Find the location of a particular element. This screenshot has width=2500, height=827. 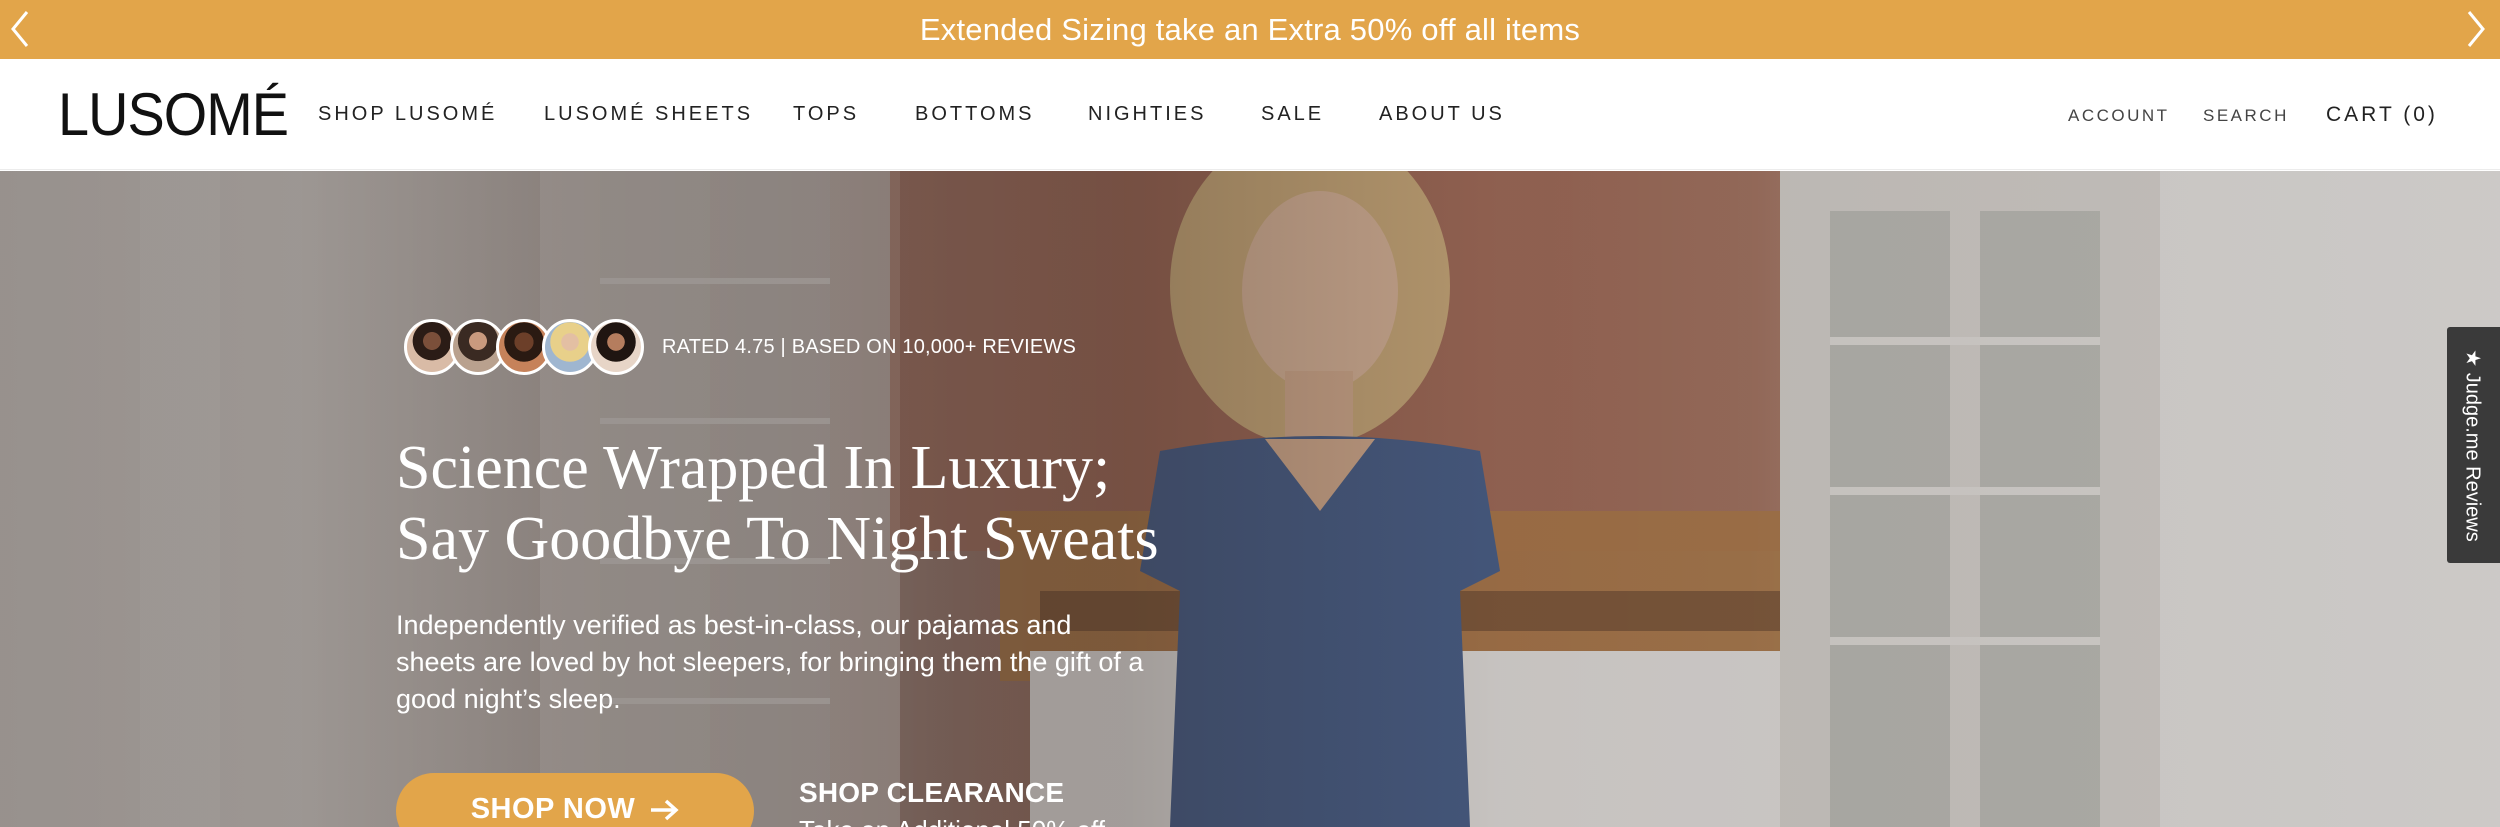

cart-link: CART (0) is located at coordinates (2382, 115).